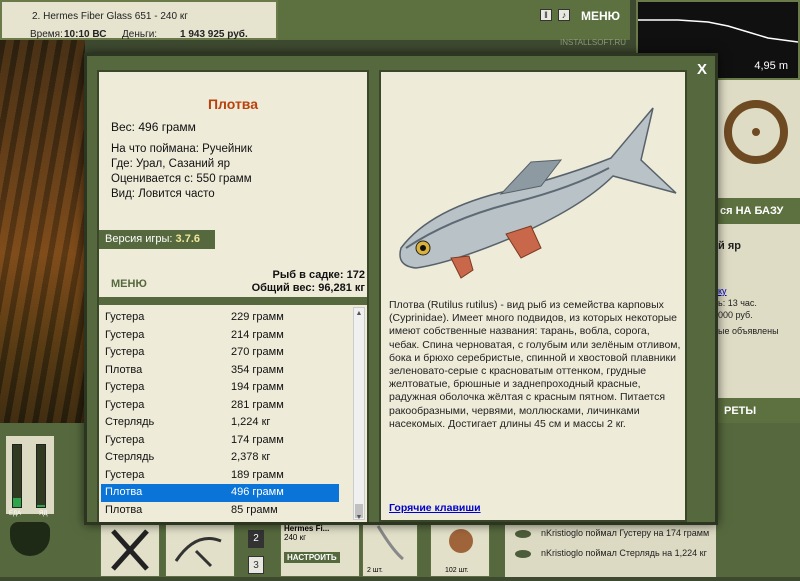  What do you see at coordinates (214, 34) in the screenshot?
I see `money-value: 1 943 925 руб.` at bounding box center [214, 34].